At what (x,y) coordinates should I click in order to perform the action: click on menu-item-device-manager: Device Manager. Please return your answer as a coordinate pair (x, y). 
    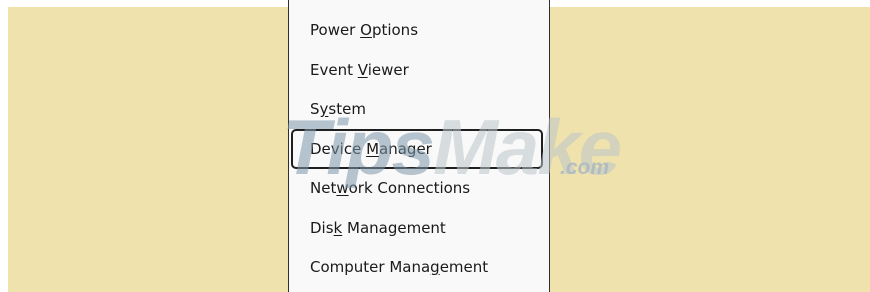
    Looking at the image, I should click on (417, 149).